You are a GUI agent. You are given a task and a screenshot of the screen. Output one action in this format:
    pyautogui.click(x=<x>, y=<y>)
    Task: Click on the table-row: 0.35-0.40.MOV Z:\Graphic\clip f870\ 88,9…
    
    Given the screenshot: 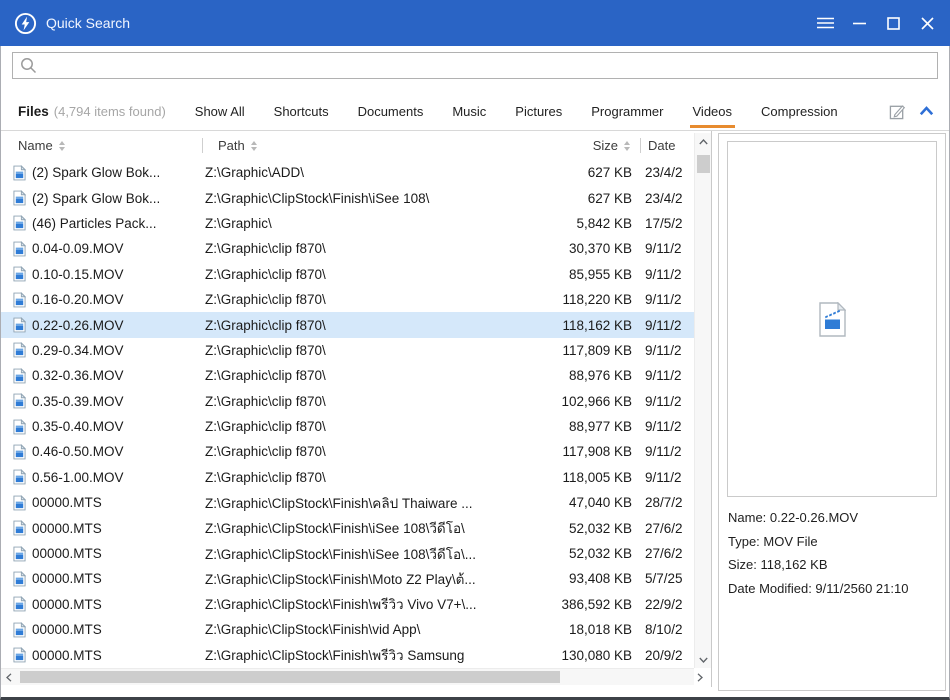 What is the action you would take?
    pyautogui.click(x=347, y=426)
    